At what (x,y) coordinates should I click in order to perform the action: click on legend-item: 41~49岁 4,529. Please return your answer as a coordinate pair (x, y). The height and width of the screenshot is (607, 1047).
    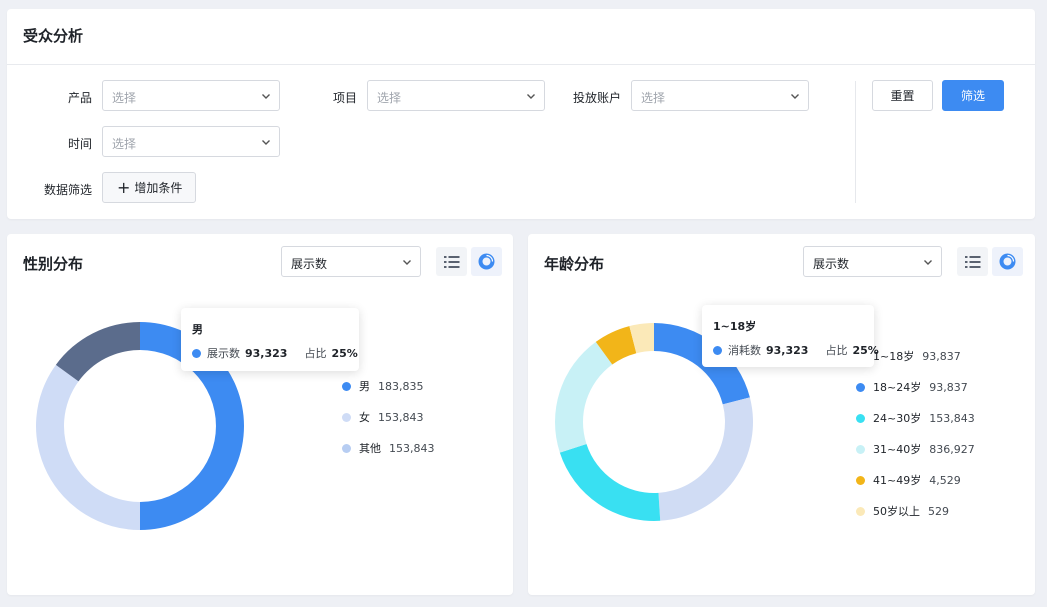
    Looking at the image, I should click on (908, 480).